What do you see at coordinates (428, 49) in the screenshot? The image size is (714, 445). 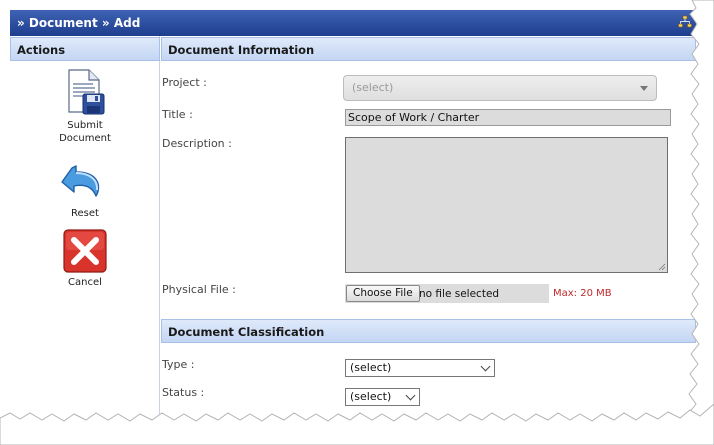 I see `document-information-heading: Document Information` at bounding box center [428, 49].